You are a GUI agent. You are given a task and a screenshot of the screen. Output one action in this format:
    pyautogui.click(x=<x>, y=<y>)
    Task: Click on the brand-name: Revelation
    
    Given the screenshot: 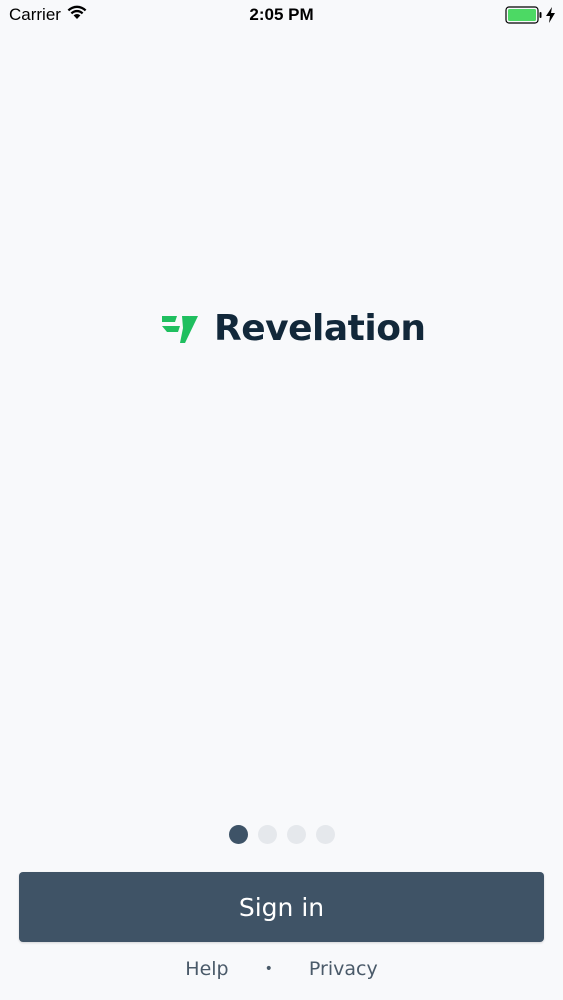 What is the action you would take?
    pyautogui.click(x=320, y=328)
    